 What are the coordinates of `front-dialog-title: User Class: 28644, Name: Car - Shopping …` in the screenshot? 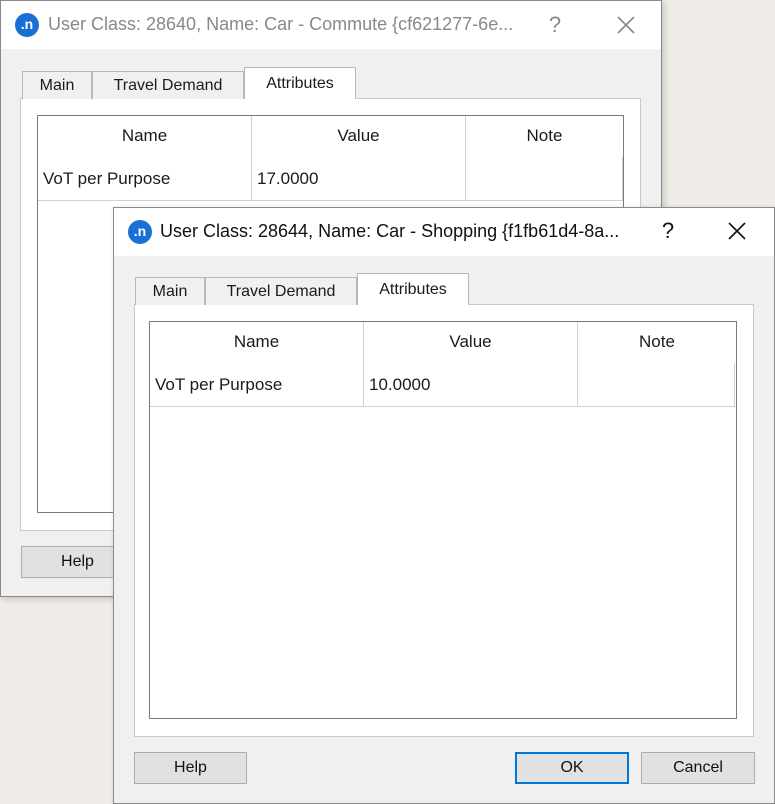 It's located at (390, 231).